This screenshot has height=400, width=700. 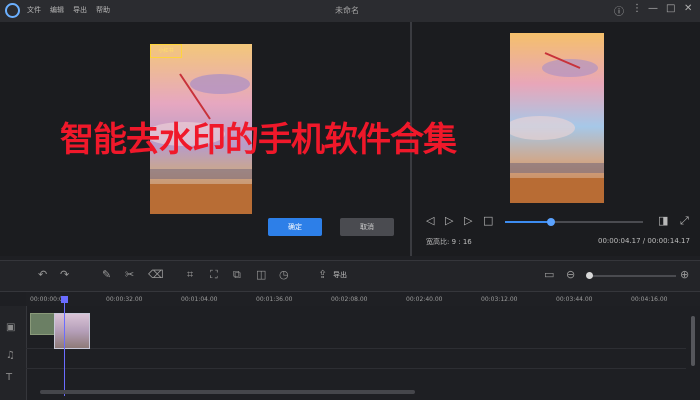 What do you see at coordinates (80, 10) in the screenshot?
I see `menu-export: 导出` at bounding box center [80, 10].